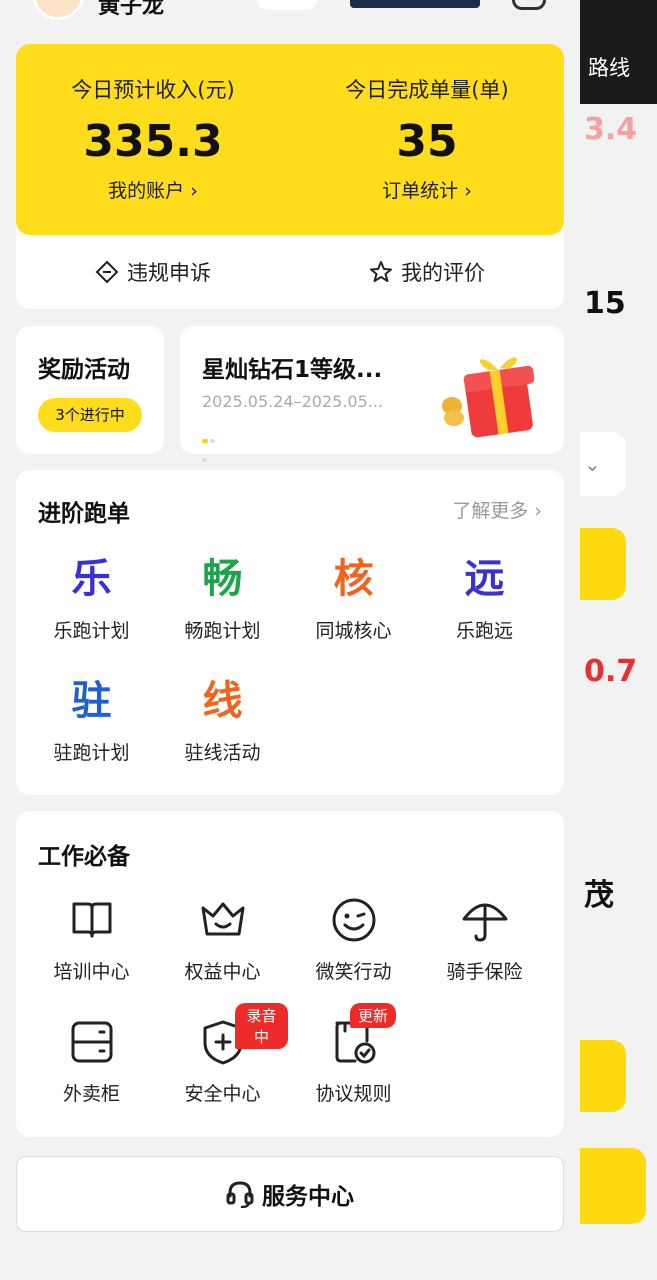 The image size is (657, 1280). I want to click on lepao-icon: 乐, so click(91, 579).